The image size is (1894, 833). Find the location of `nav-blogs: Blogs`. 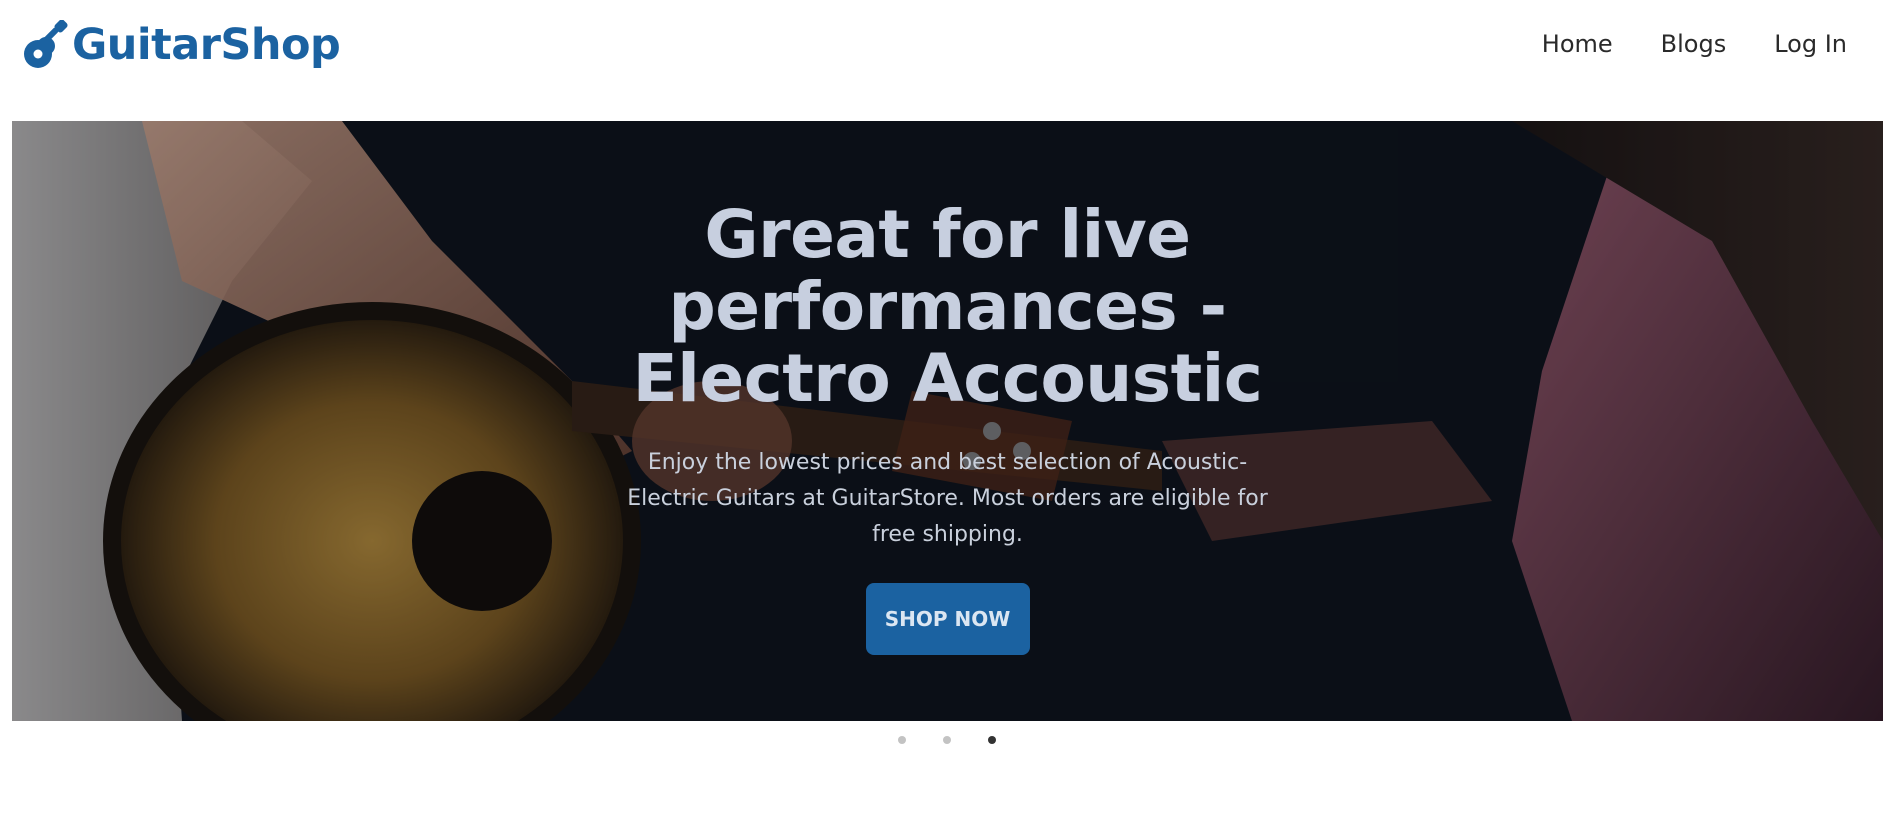

nav-blogs: Blogs is located at coordinates (1694, 44).